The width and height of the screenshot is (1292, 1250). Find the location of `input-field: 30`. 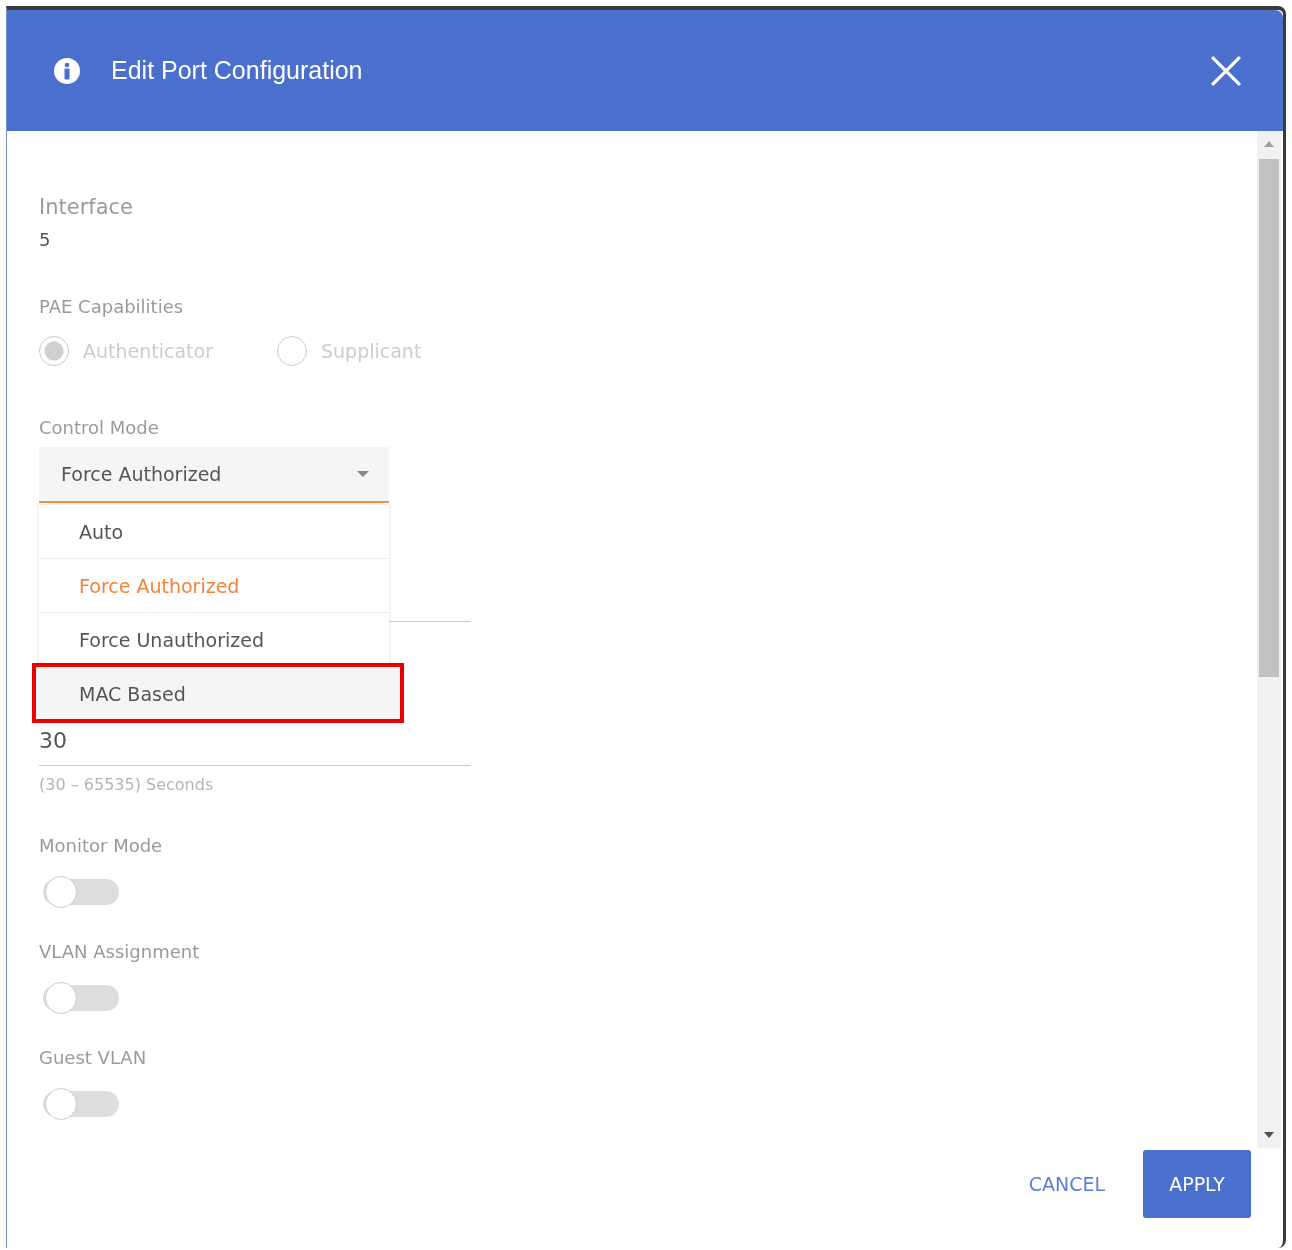

input-field: 30 is located at coordinates (255, 746).